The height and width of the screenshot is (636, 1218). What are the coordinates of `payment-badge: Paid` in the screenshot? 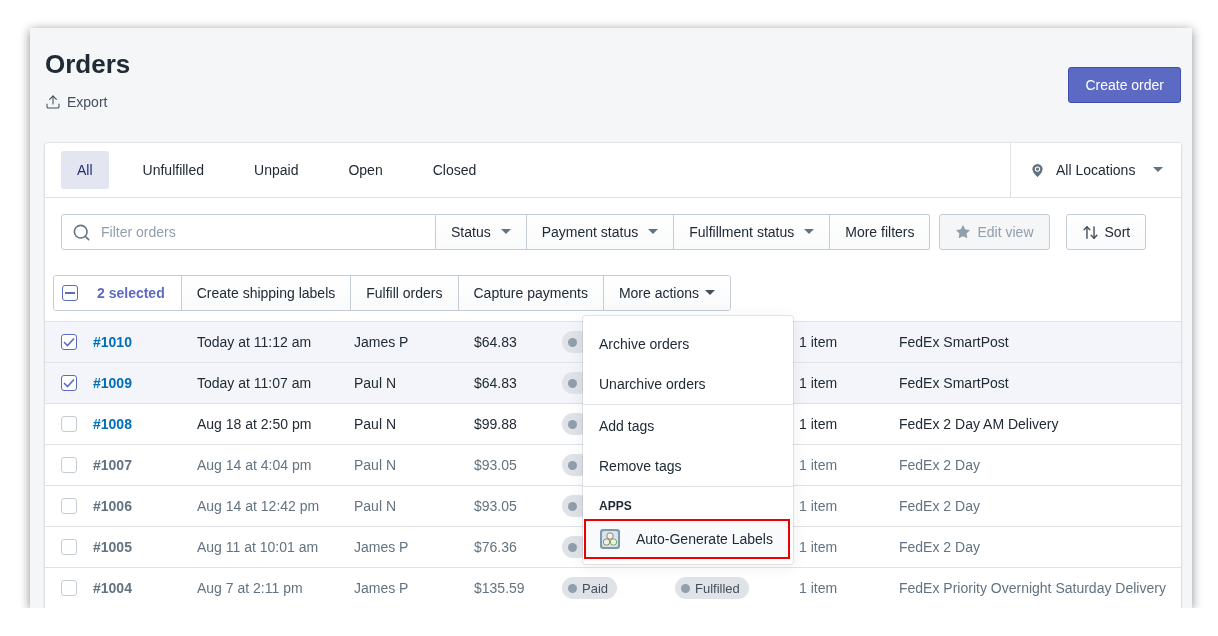 It's located at (590, 588).